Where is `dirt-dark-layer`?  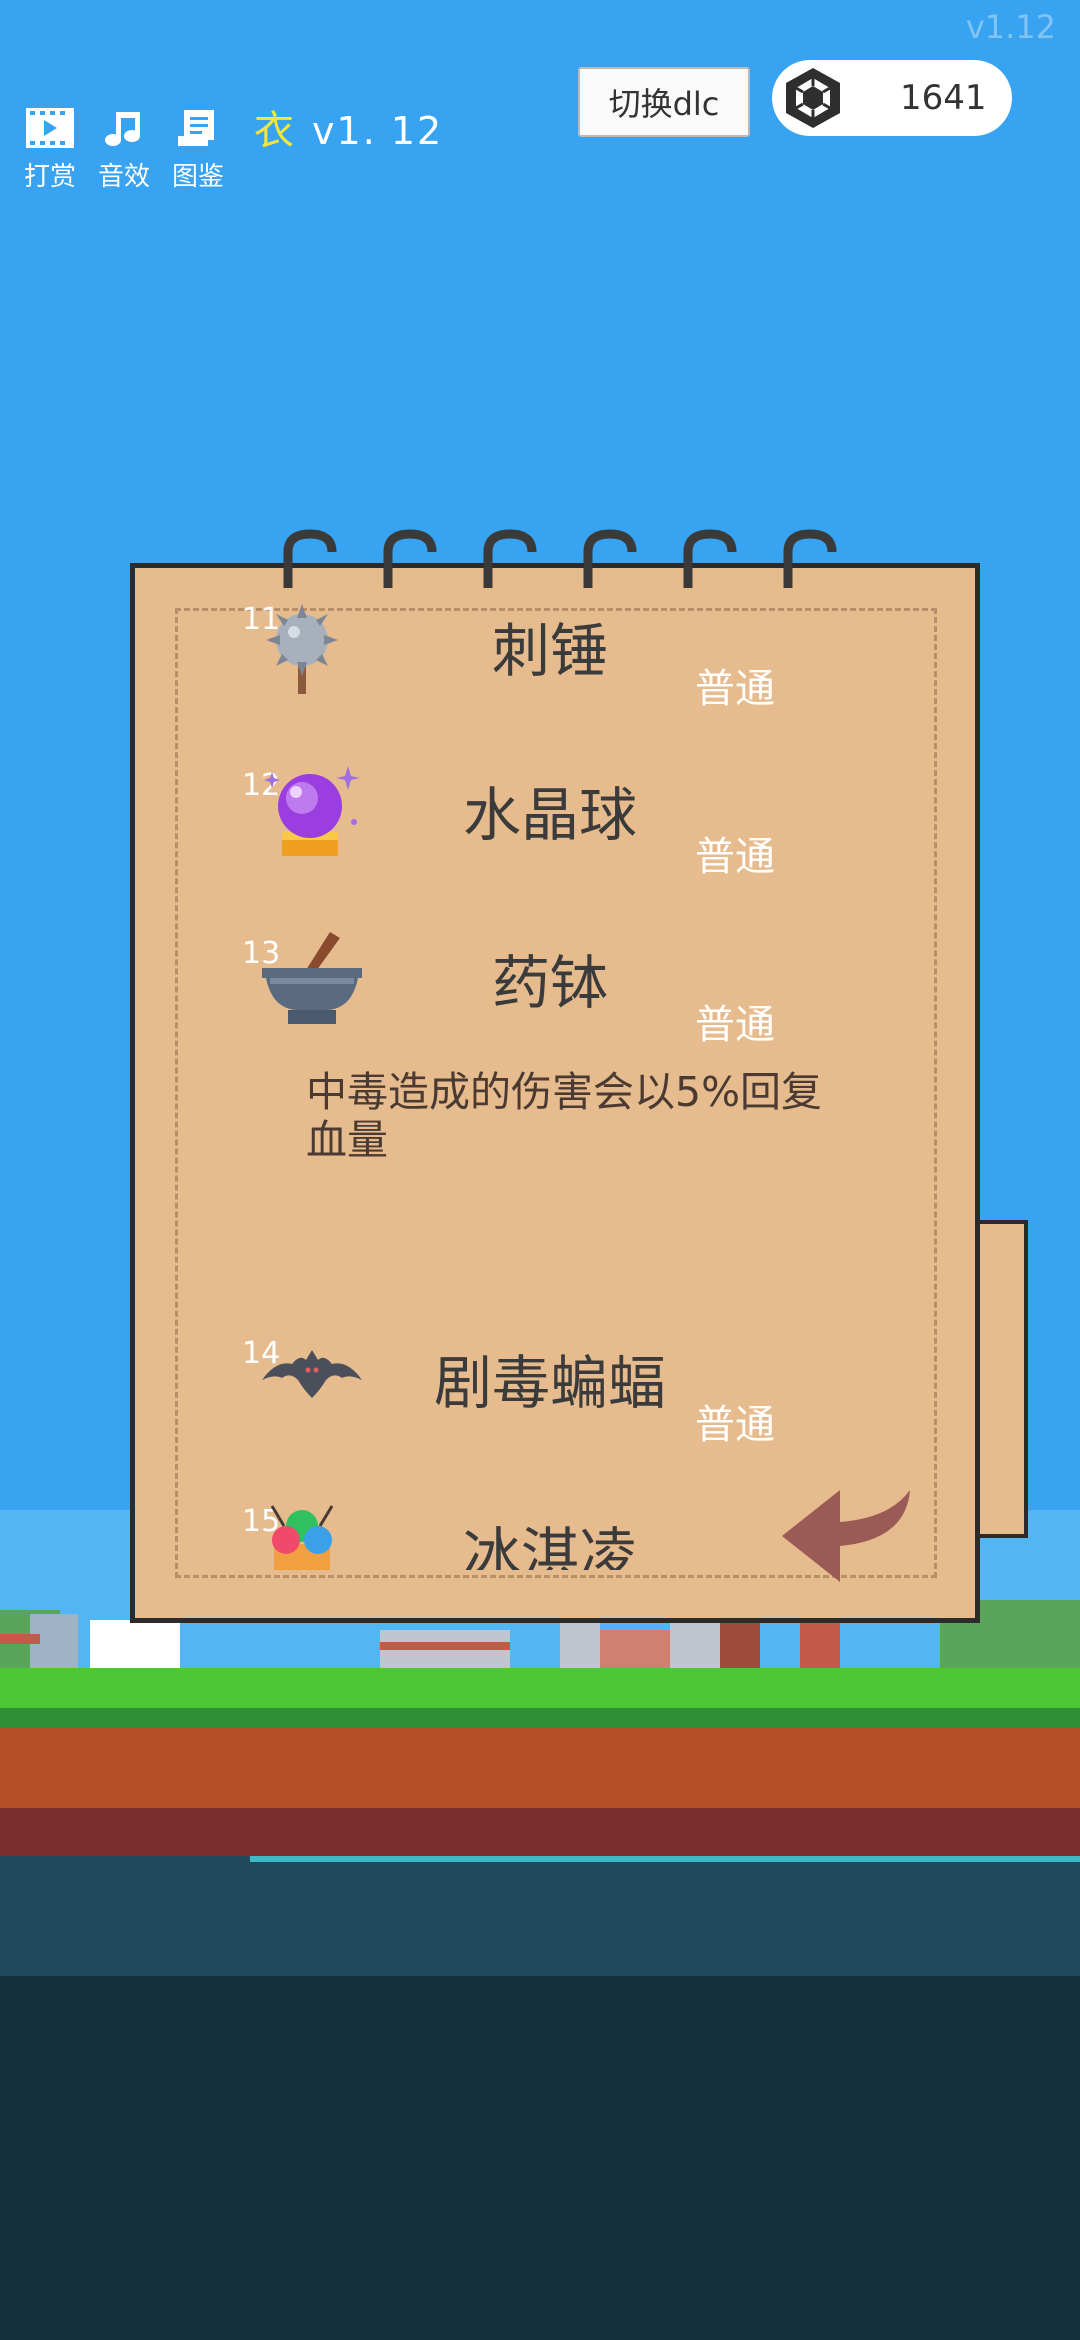 dirt-dark-layer is located at coordinates (540, 1832).